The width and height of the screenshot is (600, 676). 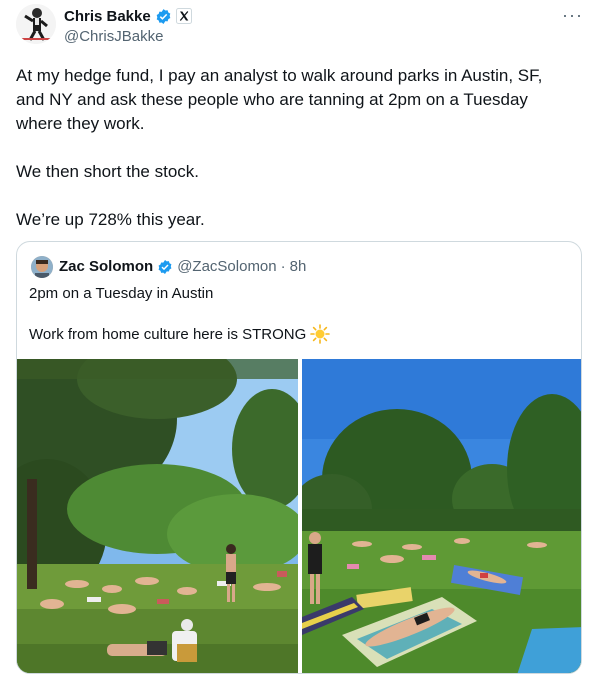 What do you see at coordinates (106, 266) in the screenshot?
I see `quote-author-name: Zac Solomon` at bounding box center [106, 266].